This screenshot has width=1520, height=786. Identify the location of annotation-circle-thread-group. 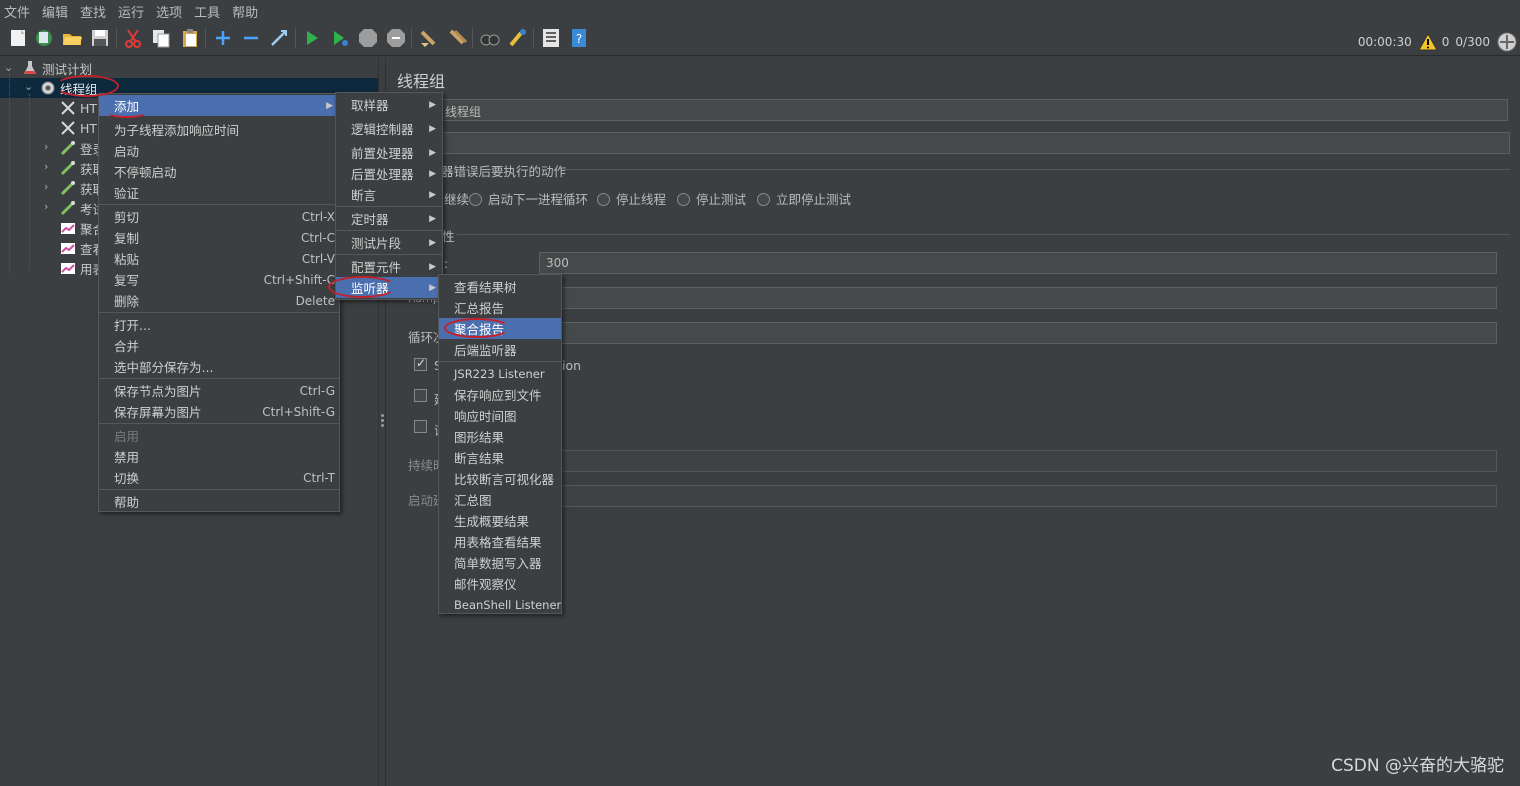
(87, 86).